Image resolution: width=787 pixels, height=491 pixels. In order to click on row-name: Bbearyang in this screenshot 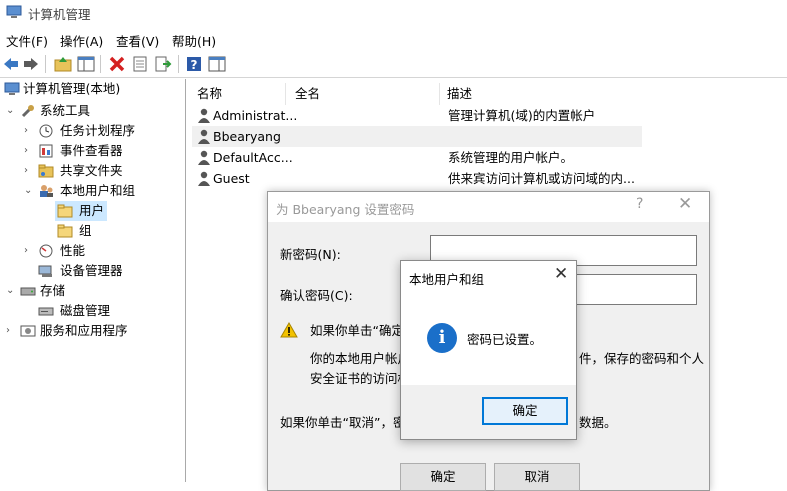, I will do `click(247, 136)`.